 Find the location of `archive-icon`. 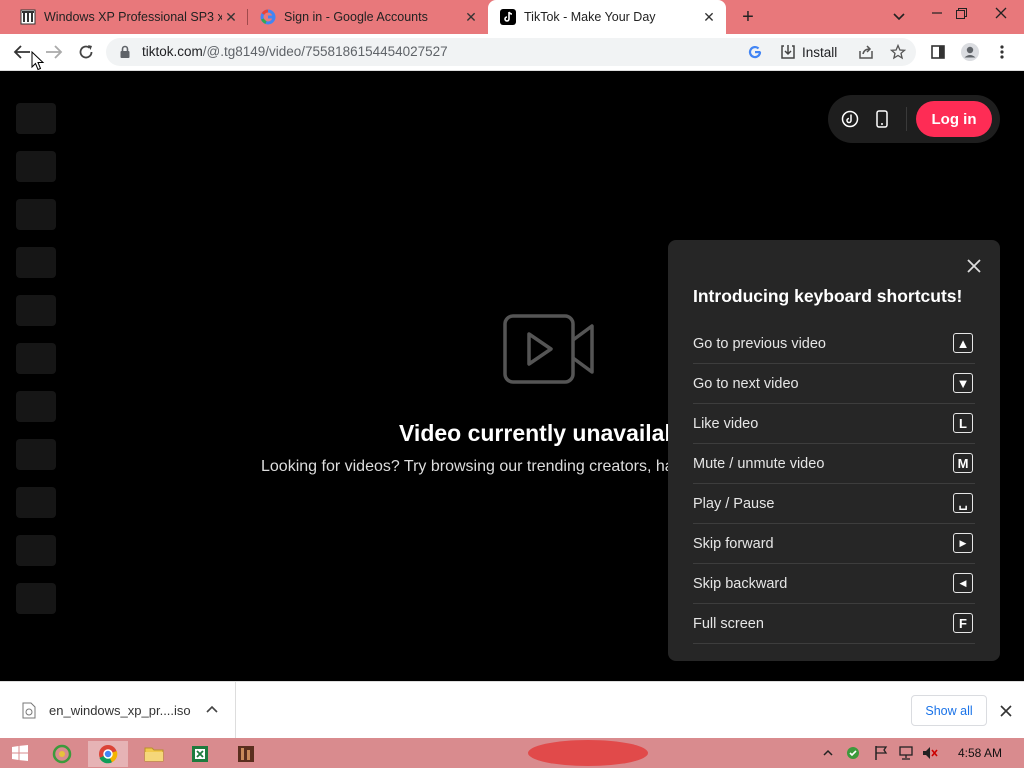

archive-icon is located at coordinates (28, 17).